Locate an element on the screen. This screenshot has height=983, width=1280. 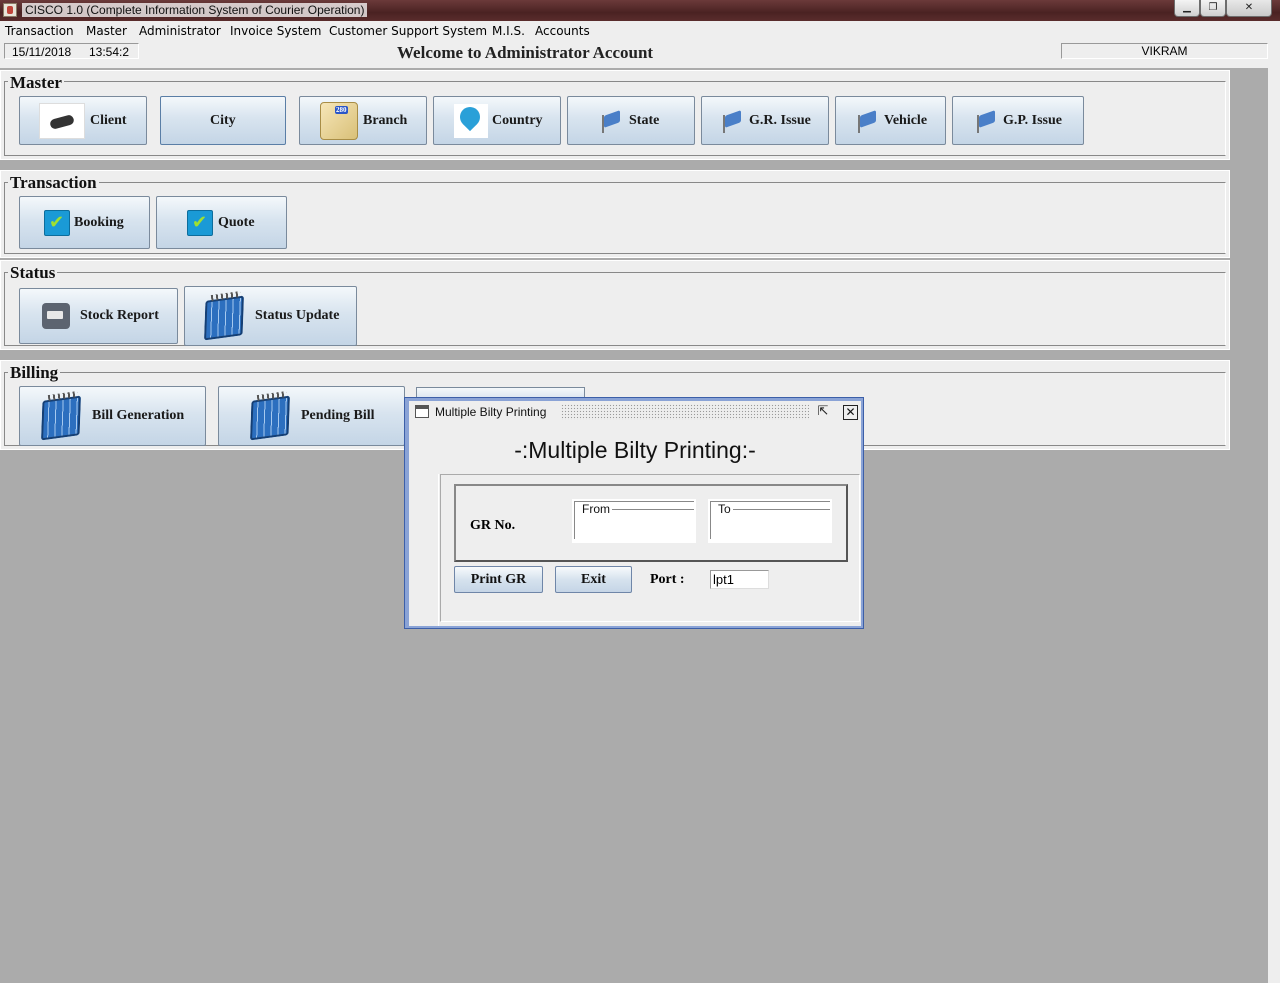
vehicle-button: Vehicle is located at coordinates (890, 120).